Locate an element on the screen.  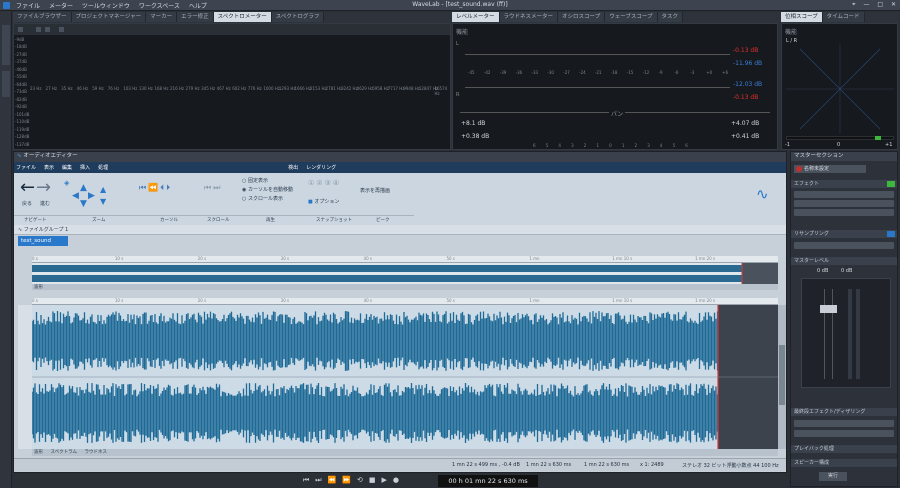
option-button: ■ オプション is located at coordinates (323, 201).